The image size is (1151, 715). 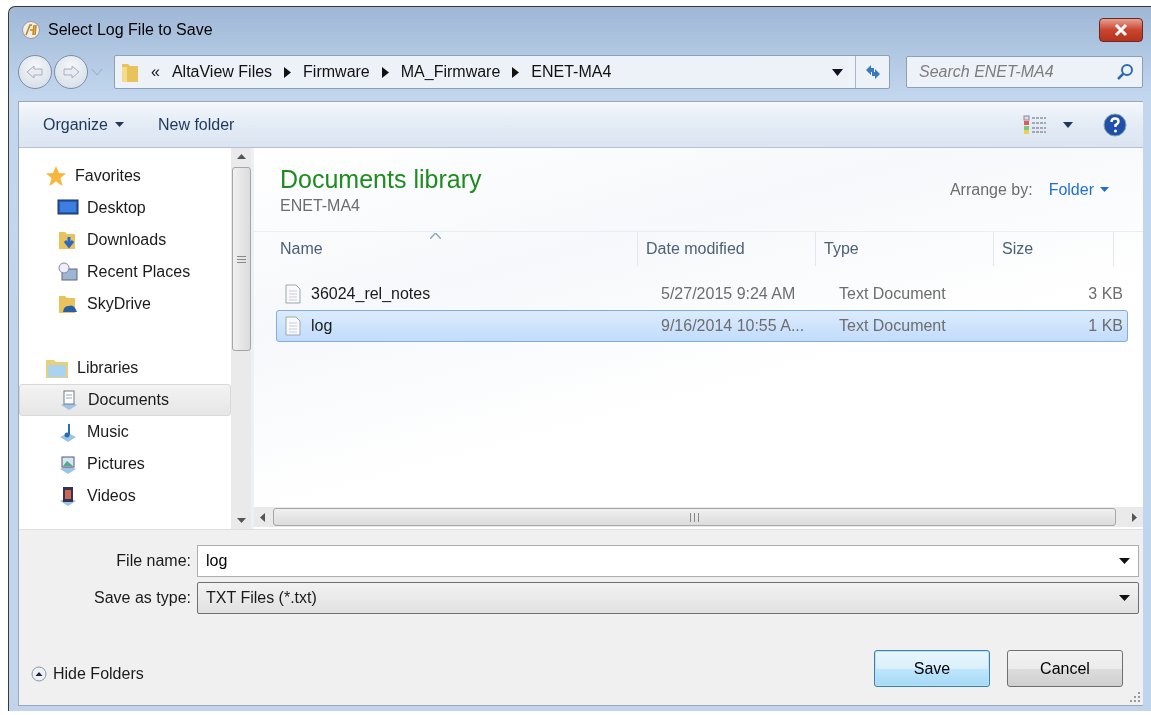 I want to click on nav-item: Desktop, so click(x=125, y=208).